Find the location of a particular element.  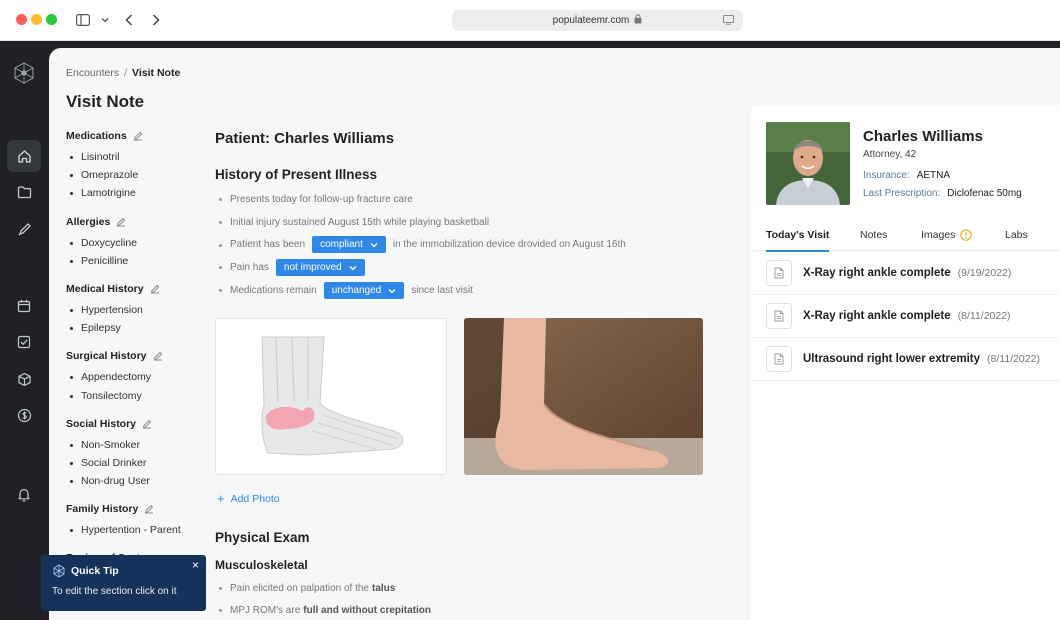

document-icon is located at coordinates (779, 273).